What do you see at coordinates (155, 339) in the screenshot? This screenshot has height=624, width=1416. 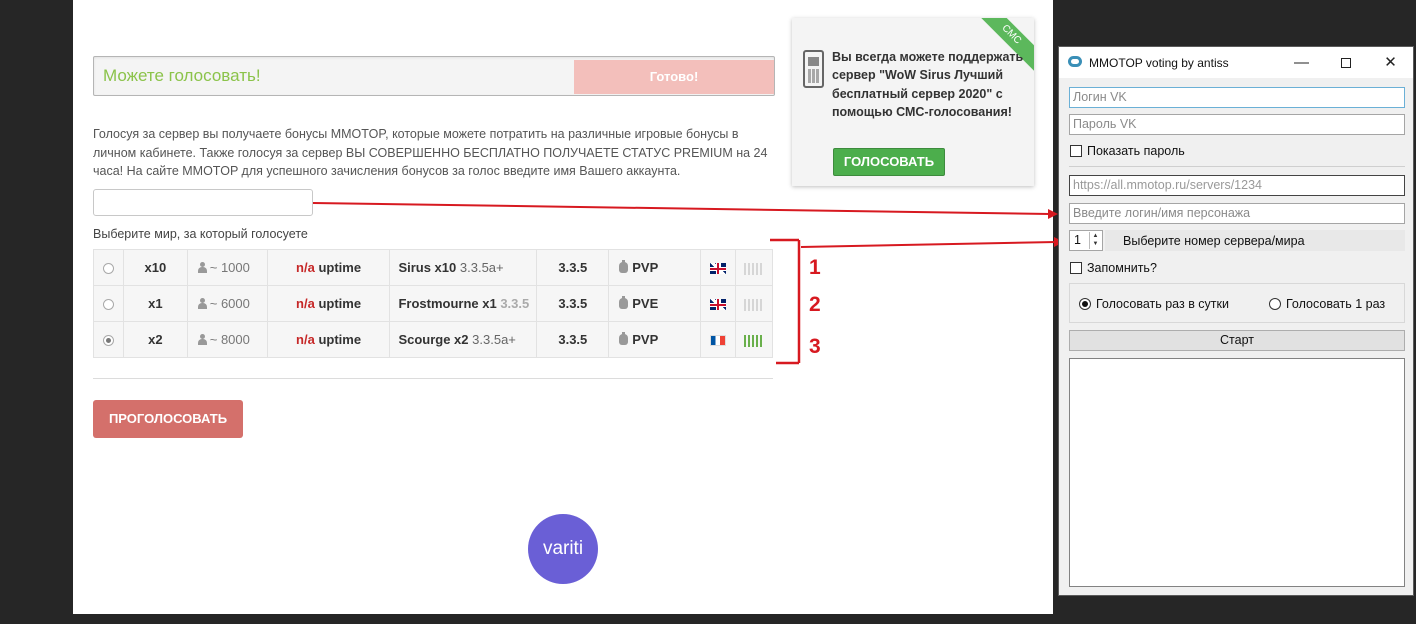 I see `server-rate: x2` at bounding box center [155, 339].